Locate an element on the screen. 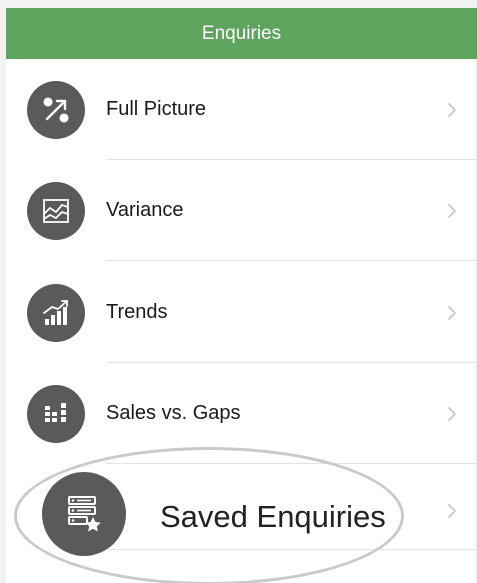 The width and height of the screenshot is (477, 583). menu-item-label: Variance is located at coordinates (145, 210).